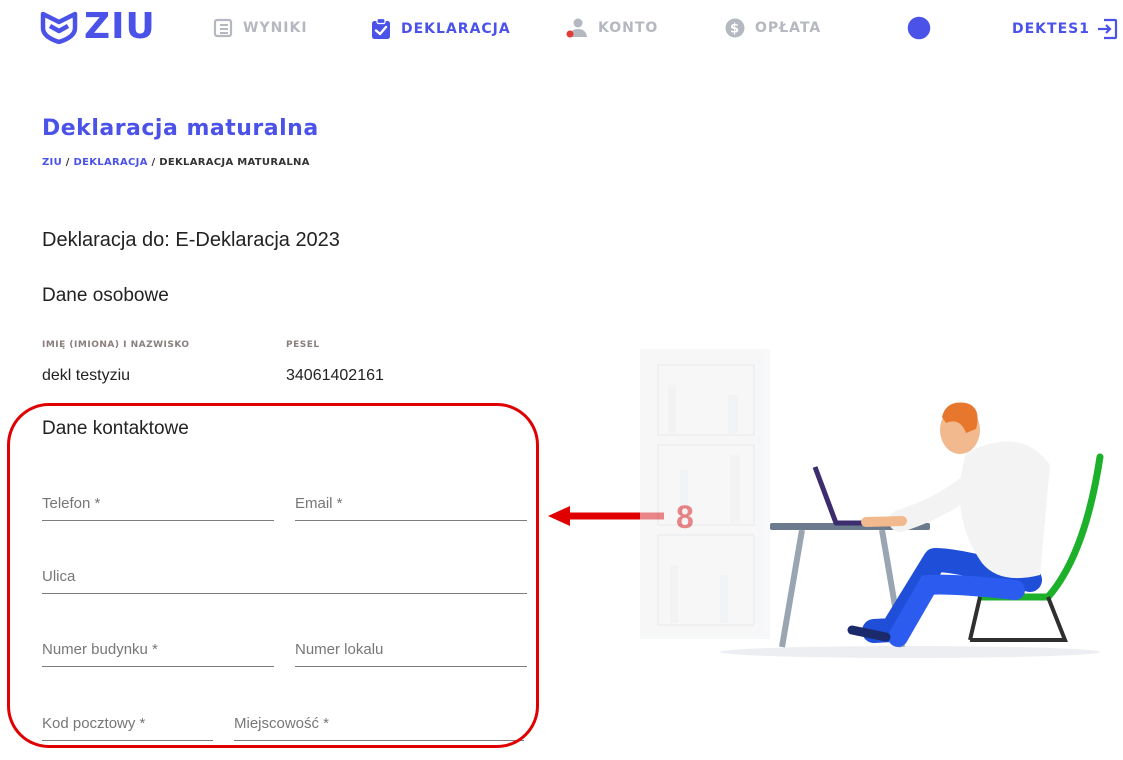  What do you see at coordinates (234, 162) in the screenshot?
I see `breadcrumb-current: DEKLARACJA MATURALNA` at bounding box center [234, 162].